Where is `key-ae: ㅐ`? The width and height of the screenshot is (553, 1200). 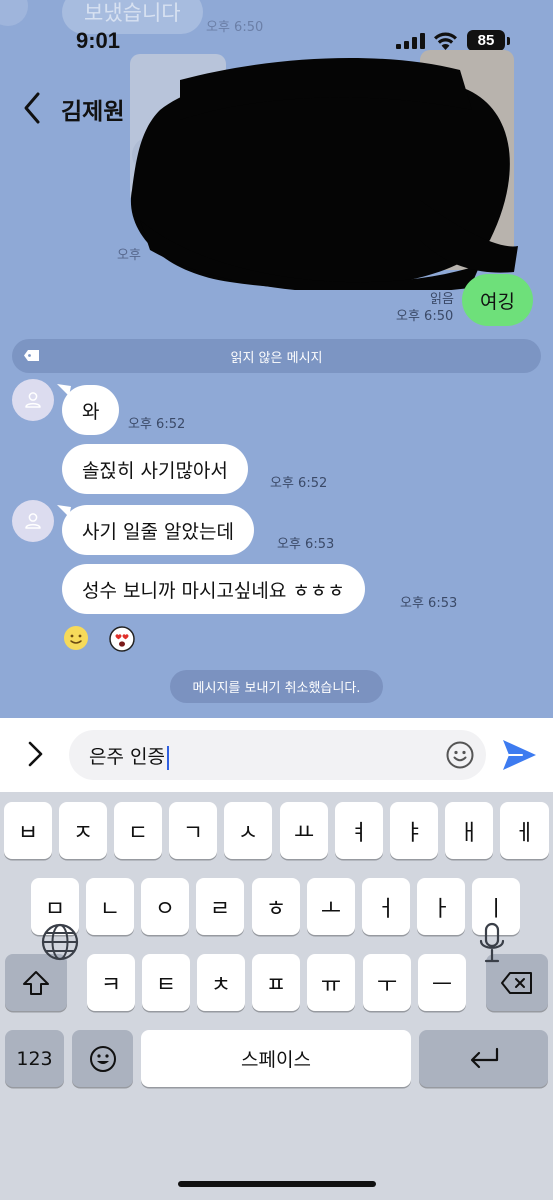 key-ae: ㅐ is located at coordinates (469, 830).